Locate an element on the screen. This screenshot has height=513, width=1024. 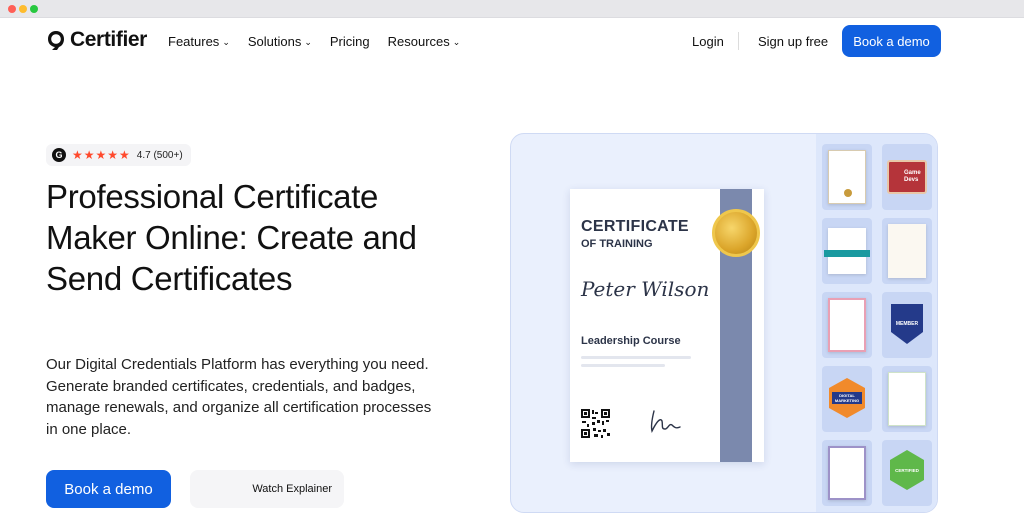
thumbnail-green-certificate is located at coordinates (907, 399).